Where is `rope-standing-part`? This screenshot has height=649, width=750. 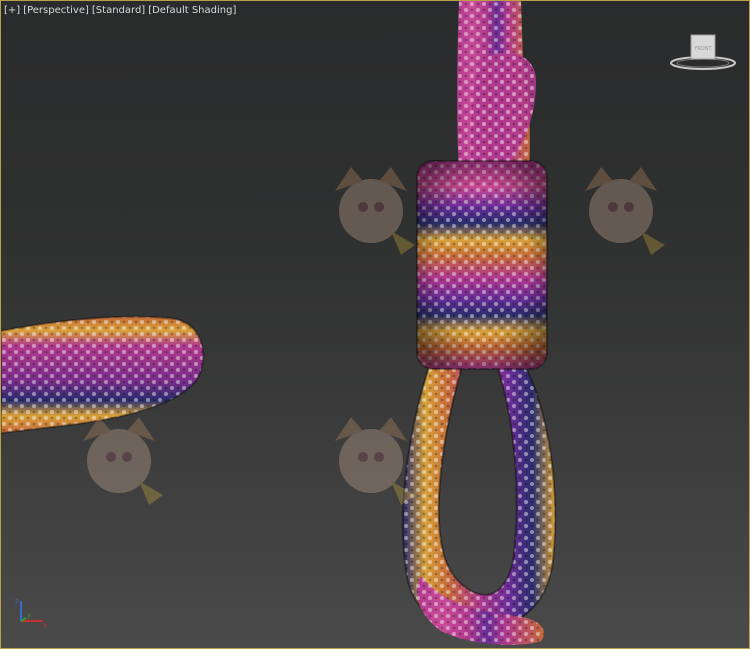 rope-standing-part is located at coordinates (496, 86).